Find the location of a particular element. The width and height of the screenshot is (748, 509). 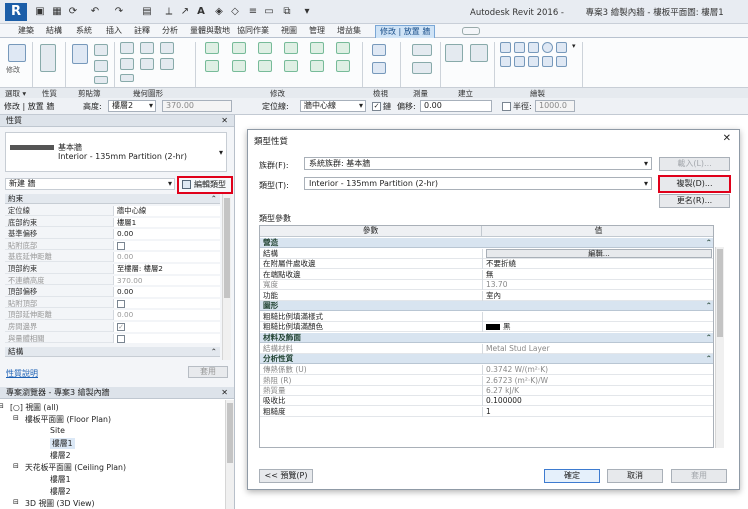

section-icon: ◇ is located at coordinates (235, 12).